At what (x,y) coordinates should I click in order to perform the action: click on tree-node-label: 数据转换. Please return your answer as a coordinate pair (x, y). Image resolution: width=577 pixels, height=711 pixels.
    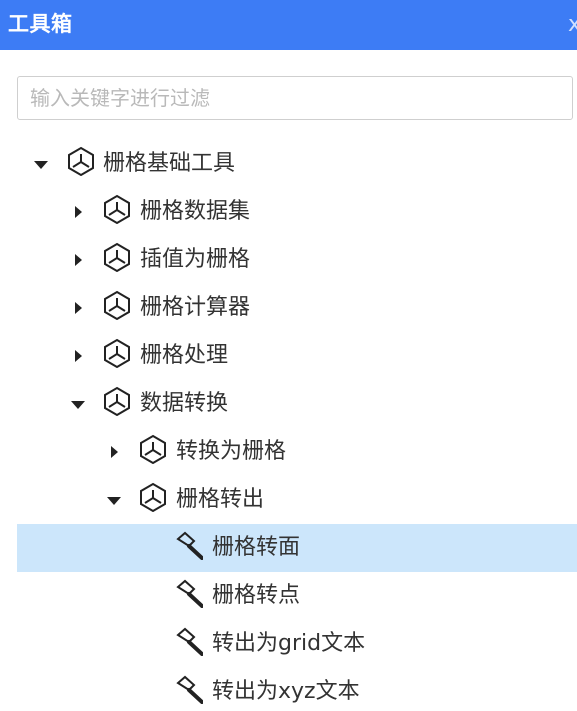
    Looking at the image, I should click on (184, 403).